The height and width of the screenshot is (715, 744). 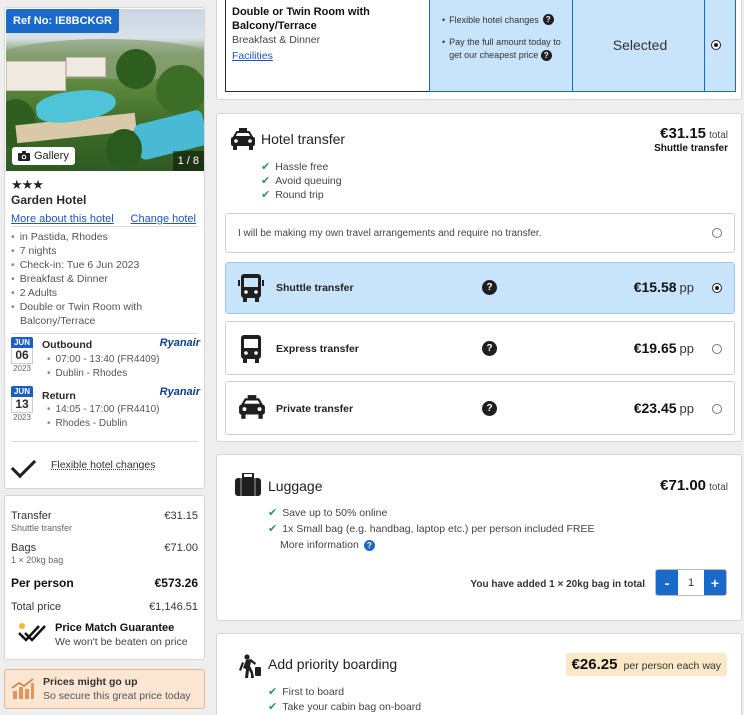 I want to click on flexible-hotel-changes: Flexible hotel changes, so click(x=83, y=465).